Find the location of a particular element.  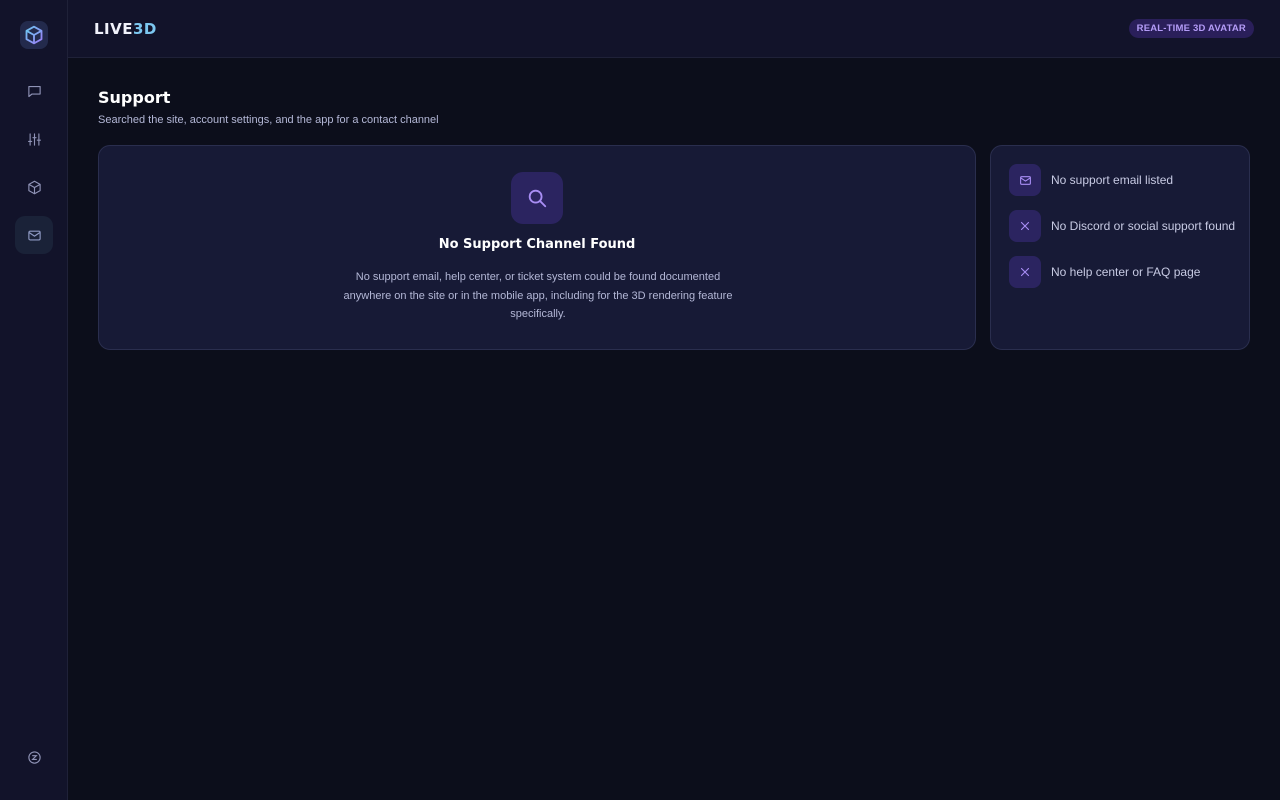

empty-state-title: No Support Channel Found is located at coordinates (537, 244).